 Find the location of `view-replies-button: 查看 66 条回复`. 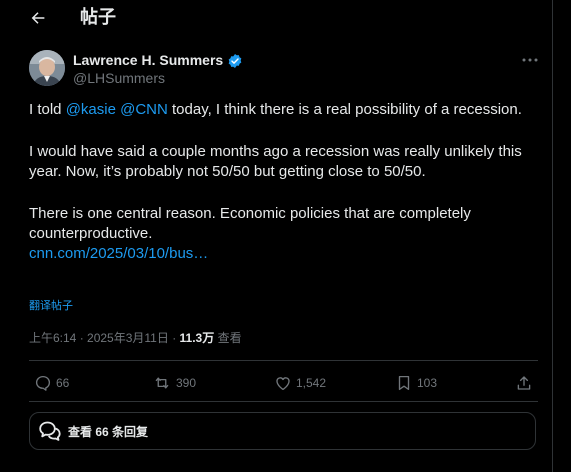

view-replies-button: 查看 66 条回复 is located at coordinates (282, 431).